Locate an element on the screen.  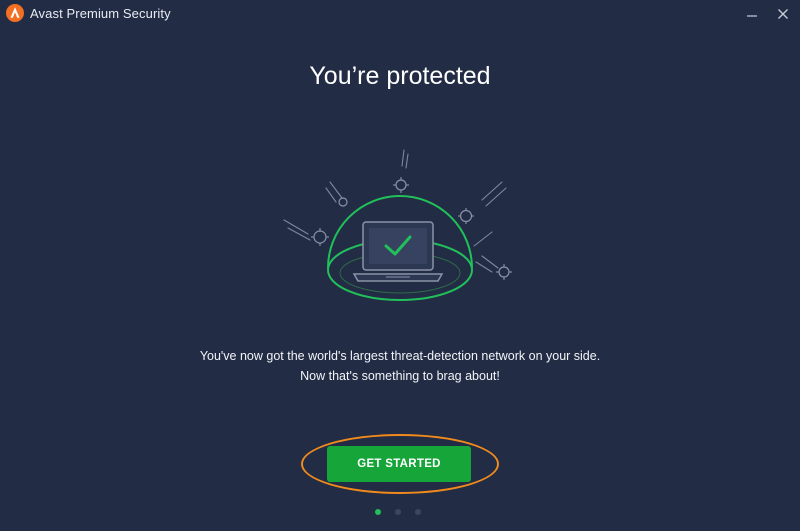
minimize-button is located at coordinates (752, 14).